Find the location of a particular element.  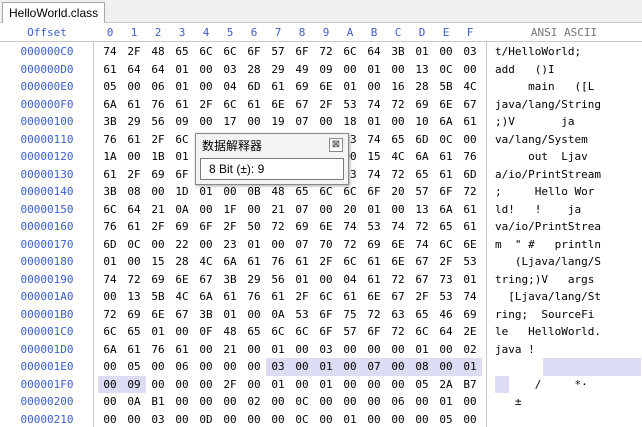

hex-byte: 04 is located at coordinates (350, 280).